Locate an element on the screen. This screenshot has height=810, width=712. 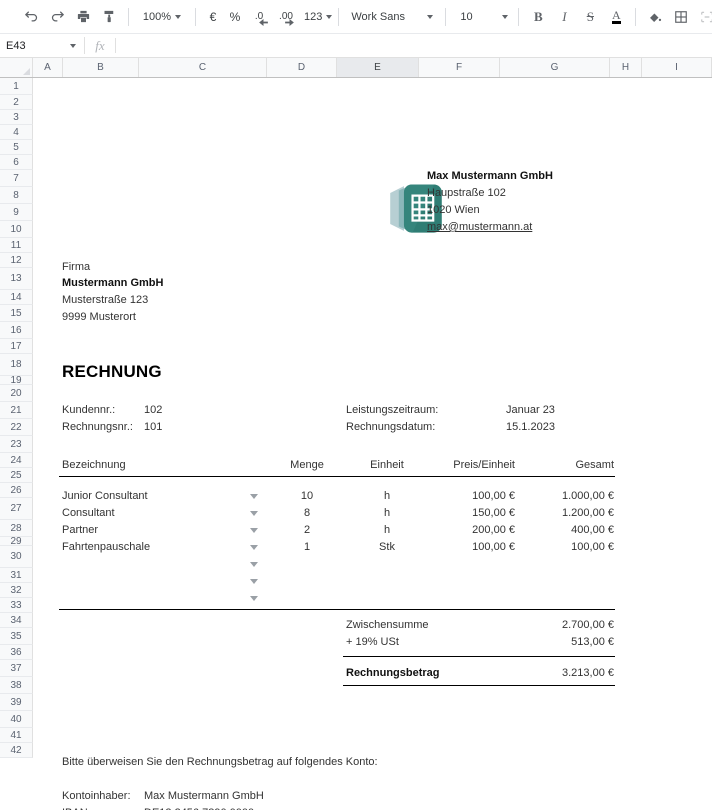
table-row: 100,00 € is located at coordinates (592, 547).